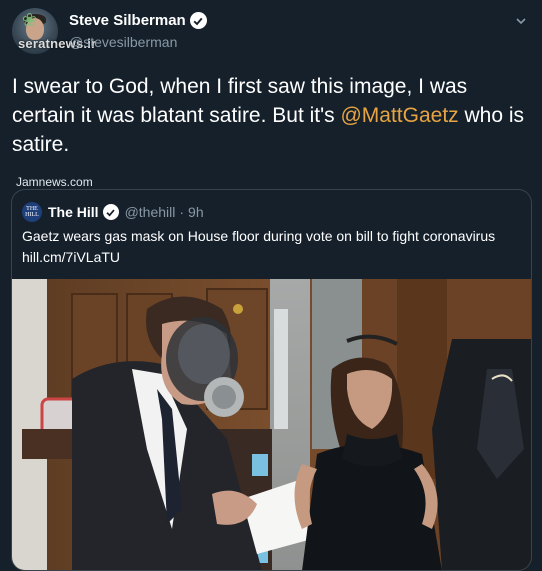 This screenshot has height=571, width=542. I want to click on quoted-link: hill.cm/7iVLaTU, so click(272, 257).